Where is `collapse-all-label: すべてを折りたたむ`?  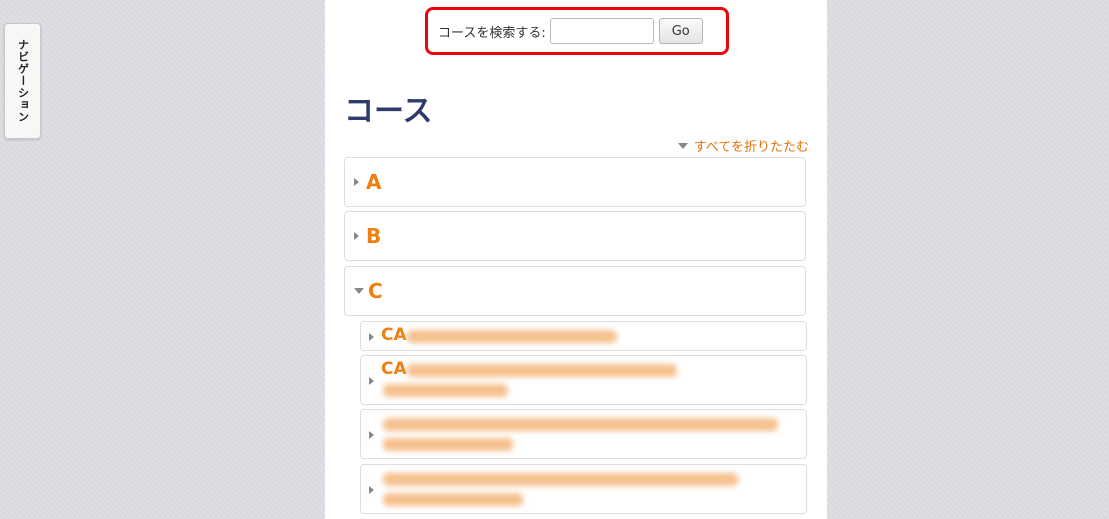 collapse-all-label: すべてを折りたたむ is located at coordinates (751, 147).